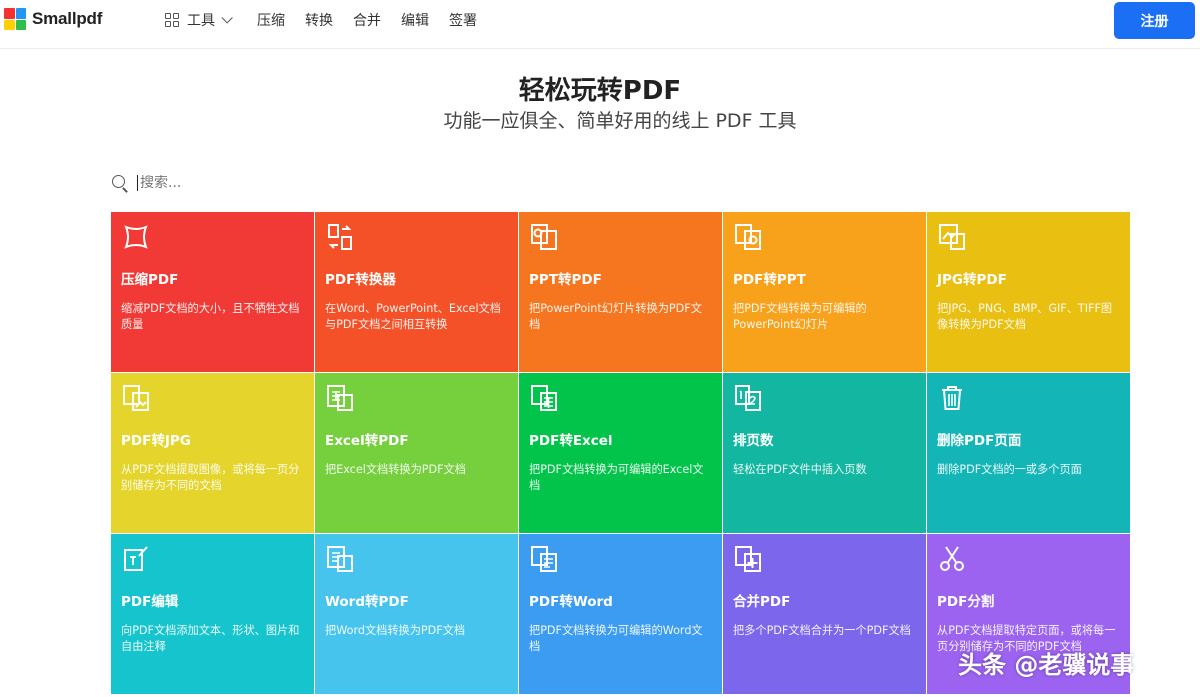  What do you see at coordinates (615, 316) in the screenshot?
I see `tool-description: 把PowerPoint幻灯片转换为PDF文档` at bounding box center [615, 316].